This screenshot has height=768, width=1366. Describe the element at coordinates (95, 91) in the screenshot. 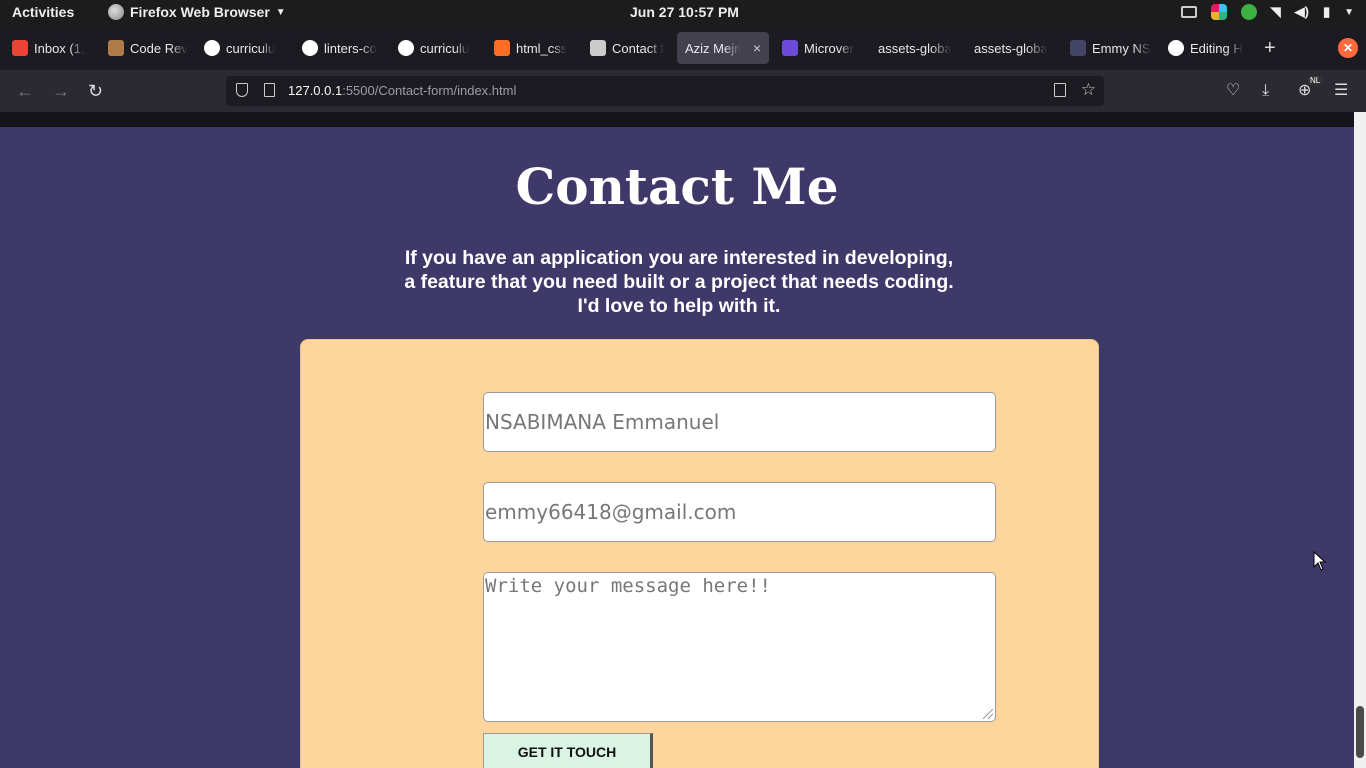

I see `reload-button: ↻` at that location.